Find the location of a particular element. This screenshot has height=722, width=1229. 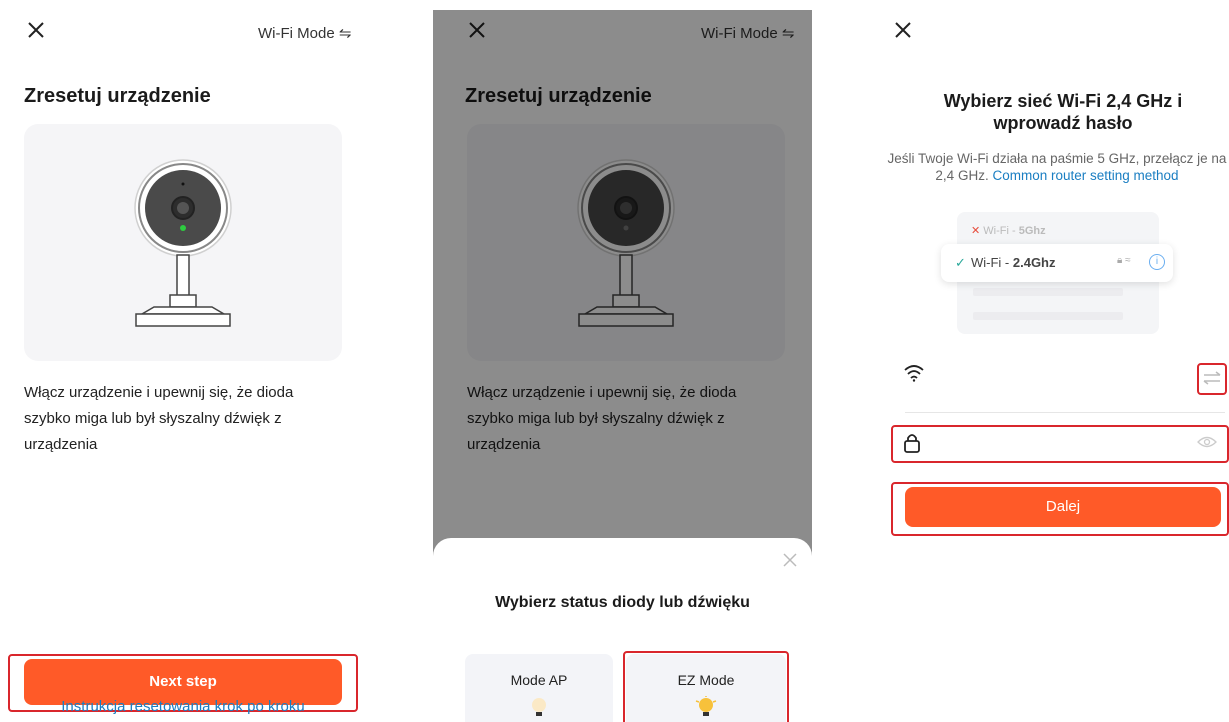

bulb-off-icon is located at coordinates (539, 707).